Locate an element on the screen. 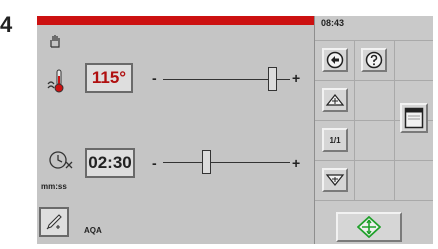 This screenshot has height=249, width=438. help-button is located at coordinates (374, 60).